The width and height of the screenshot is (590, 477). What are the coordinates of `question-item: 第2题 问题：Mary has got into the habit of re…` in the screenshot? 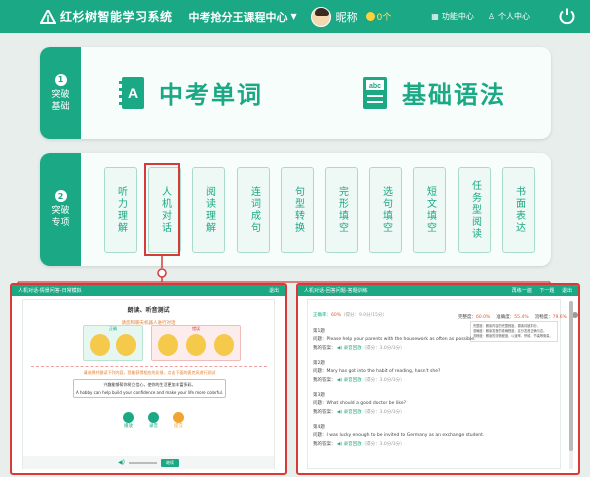 It's located at (377, 372).